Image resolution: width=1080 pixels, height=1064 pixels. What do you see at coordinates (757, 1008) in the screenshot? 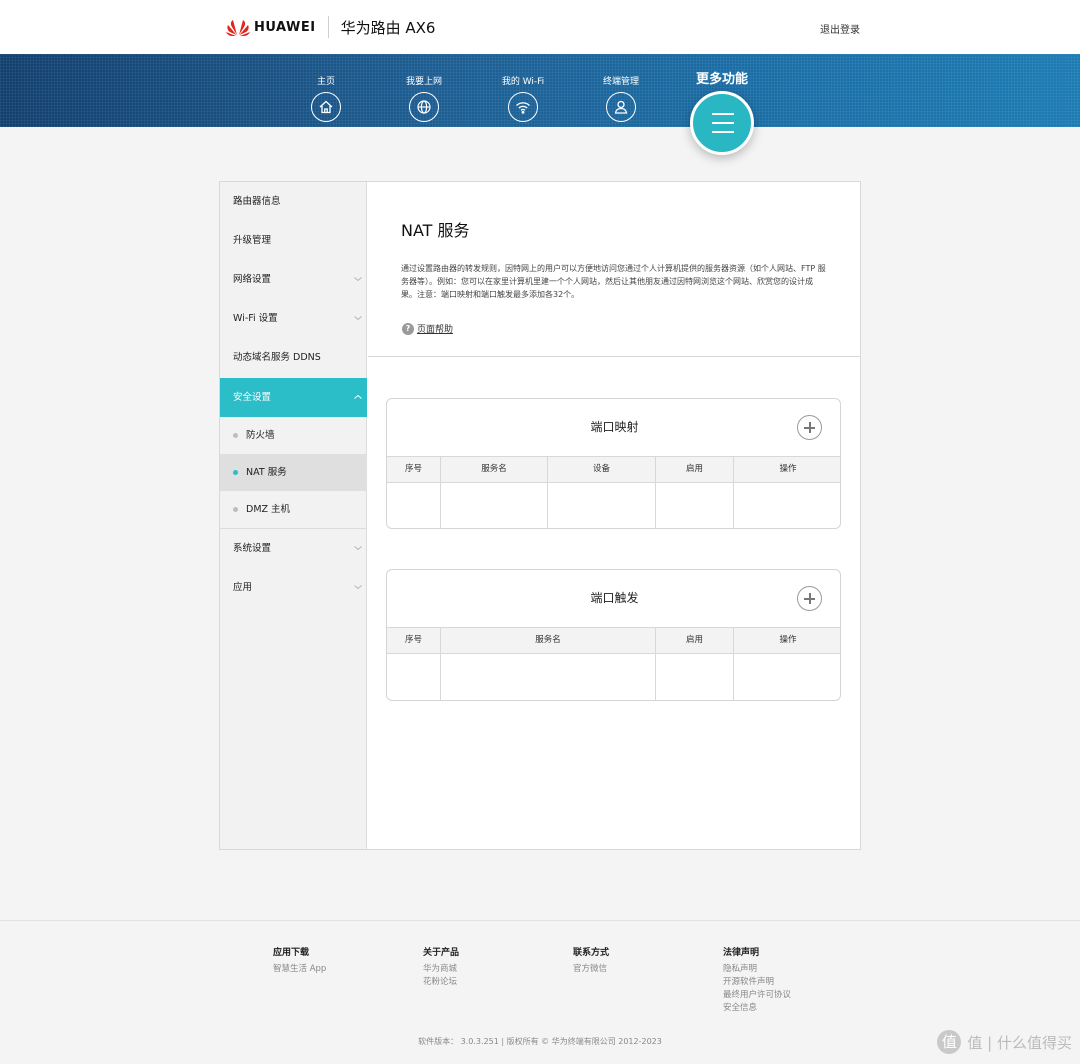
I see `footer-link: 安全信息` at bounding box center [757, 1008].